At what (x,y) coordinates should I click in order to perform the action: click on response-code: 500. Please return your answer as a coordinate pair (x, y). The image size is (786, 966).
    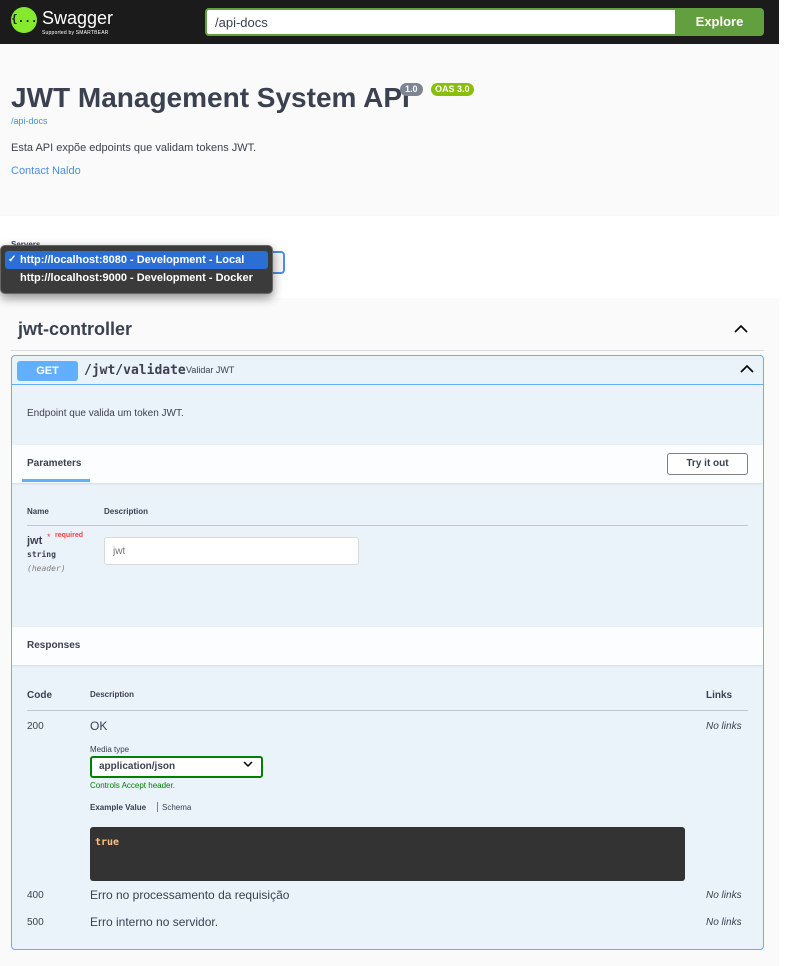
    Looking at the image, I should click on (35, 922).